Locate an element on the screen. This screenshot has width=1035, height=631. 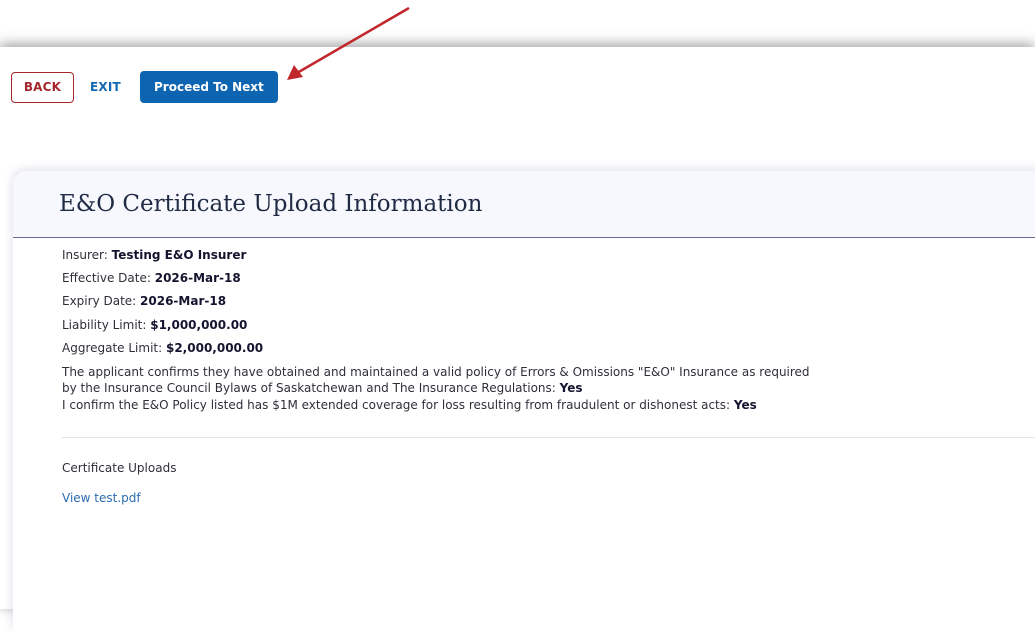
section-divider is located at coordinates (548, 437).